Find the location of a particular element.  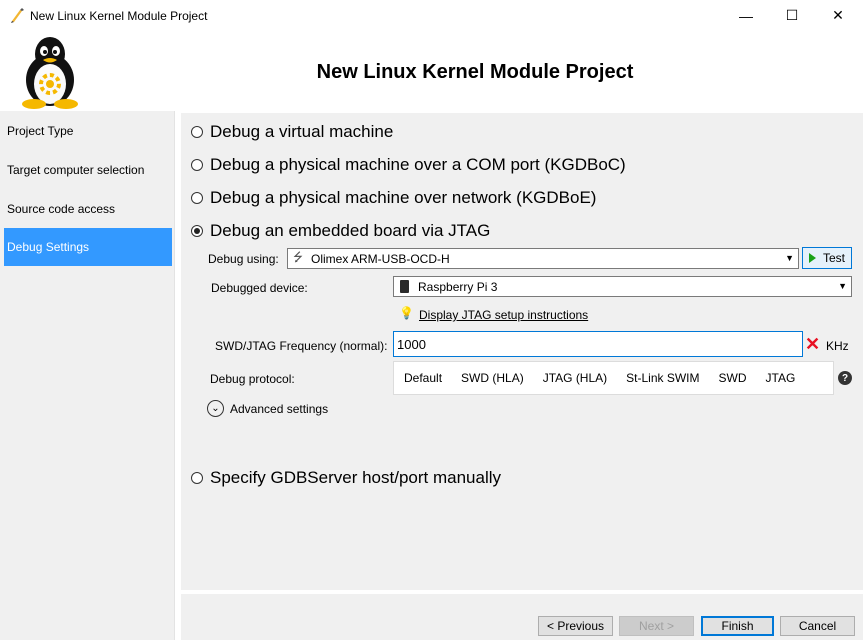

protocol-option-stlink-swim: St-Link SWIM is located at coordinates (662, 378).